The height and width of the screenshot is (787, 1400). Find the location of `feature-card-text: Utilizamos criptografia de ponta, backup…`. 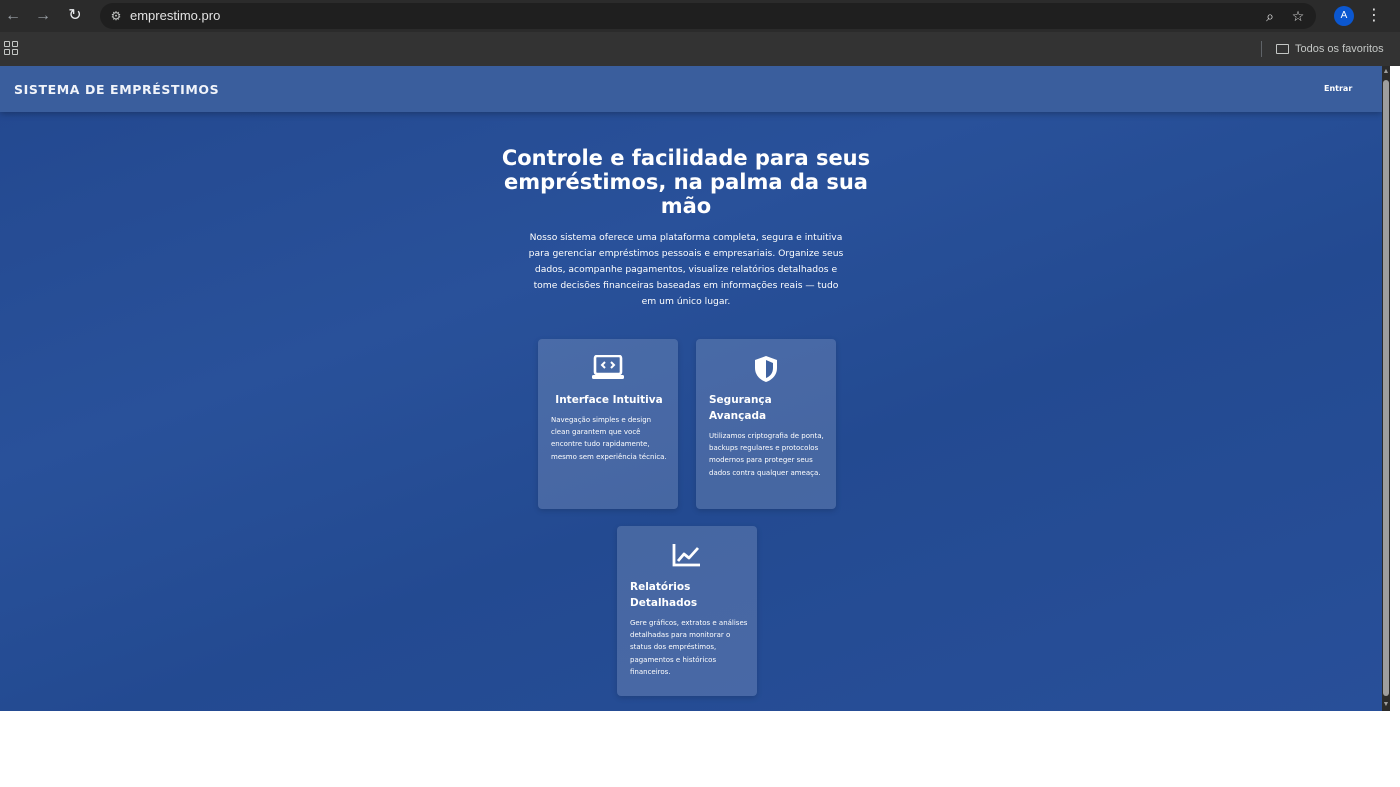

feature-card-text: Utilizamos criptografia de ponta, backup… is located at coordinates (766, 454).